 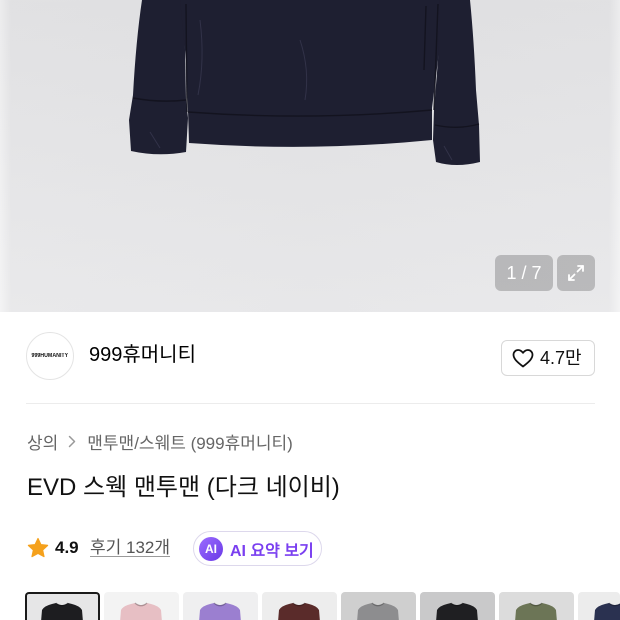 What do you see at coordinates (42, 441) in the screenshot?
I see `breadcrumb-category: 상의` at bounding box center [42, 441].